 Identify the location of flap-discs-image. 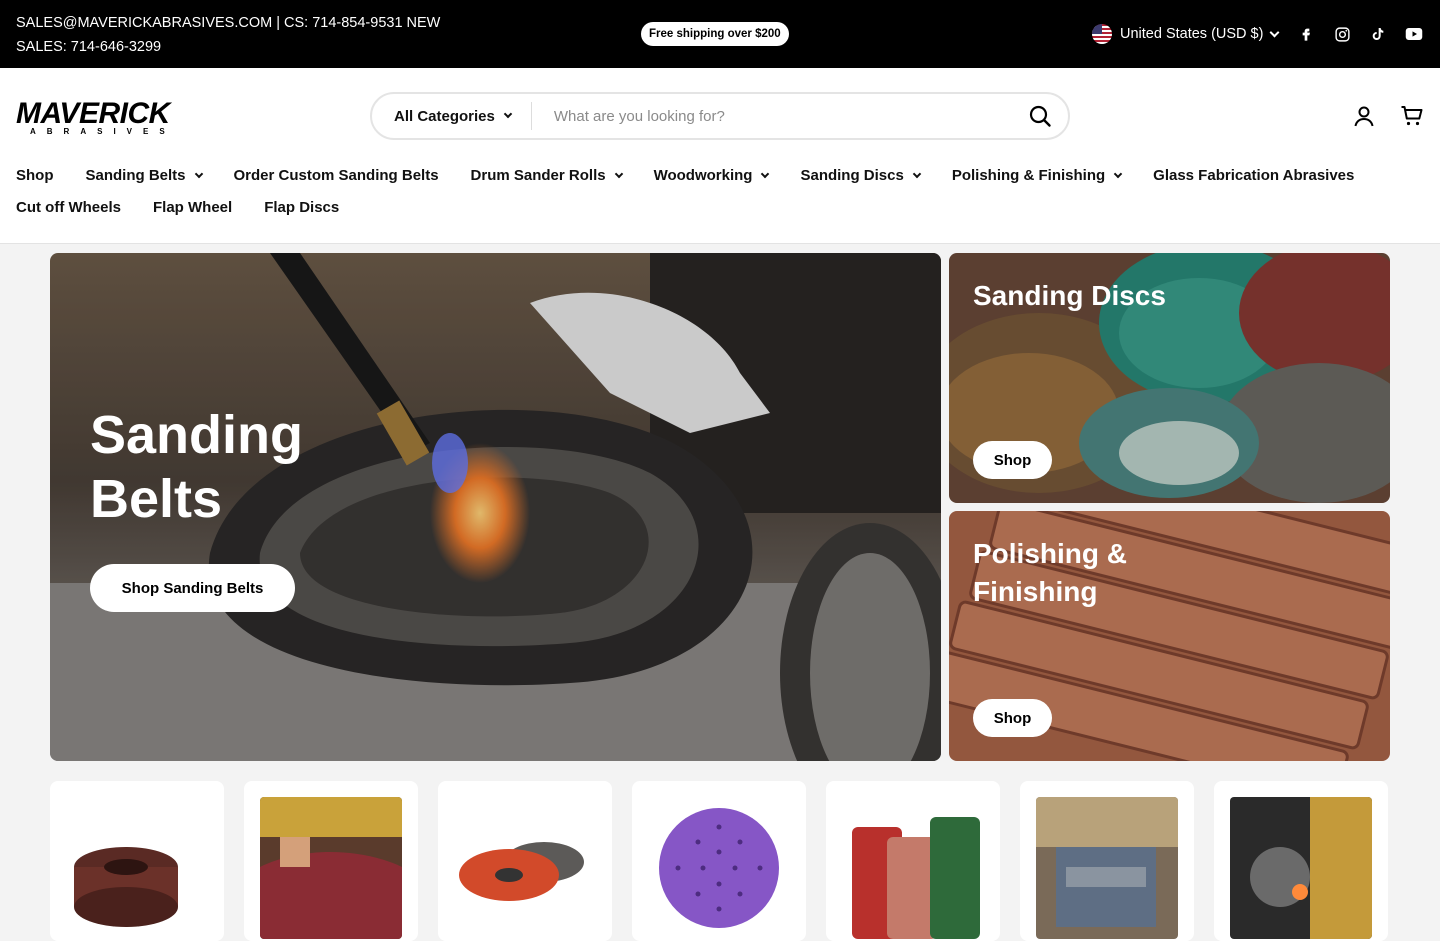
(525, 868).